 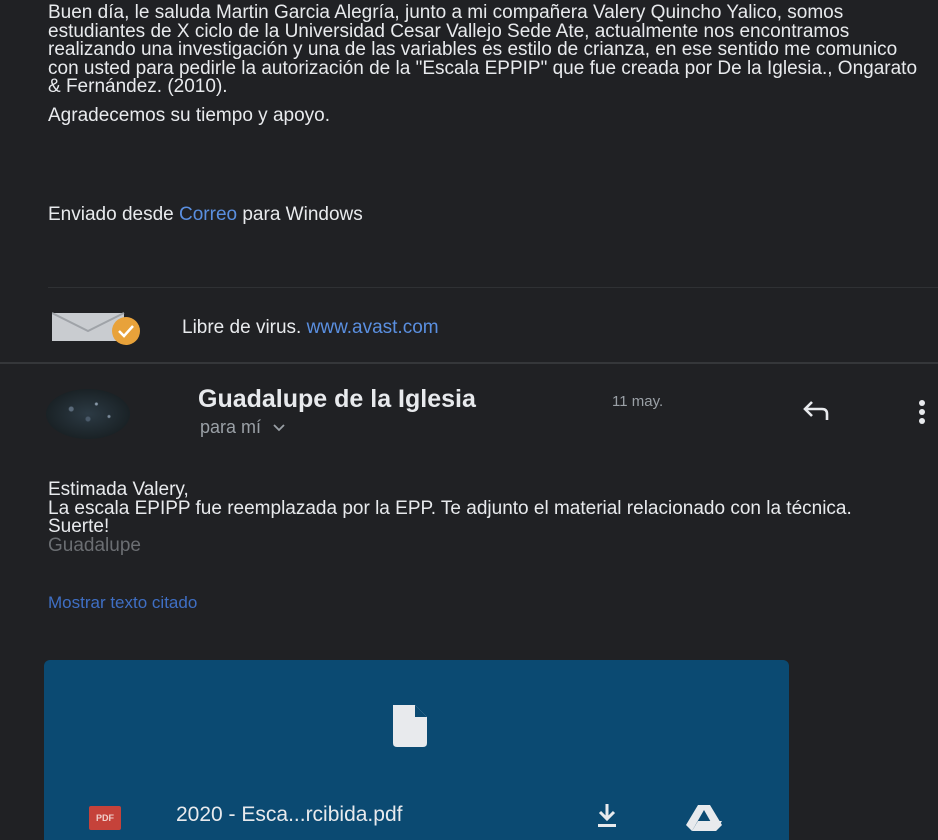 I want to click on virus-free-text: Libre de virus. www.avast.com, so click(x=310, y=328).